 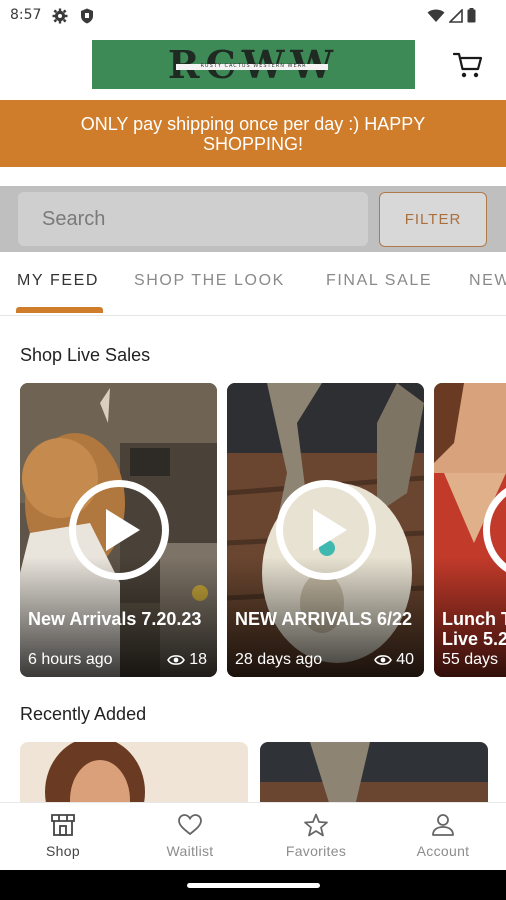 I want to click on signal-icon, so click(x=456, y=15).